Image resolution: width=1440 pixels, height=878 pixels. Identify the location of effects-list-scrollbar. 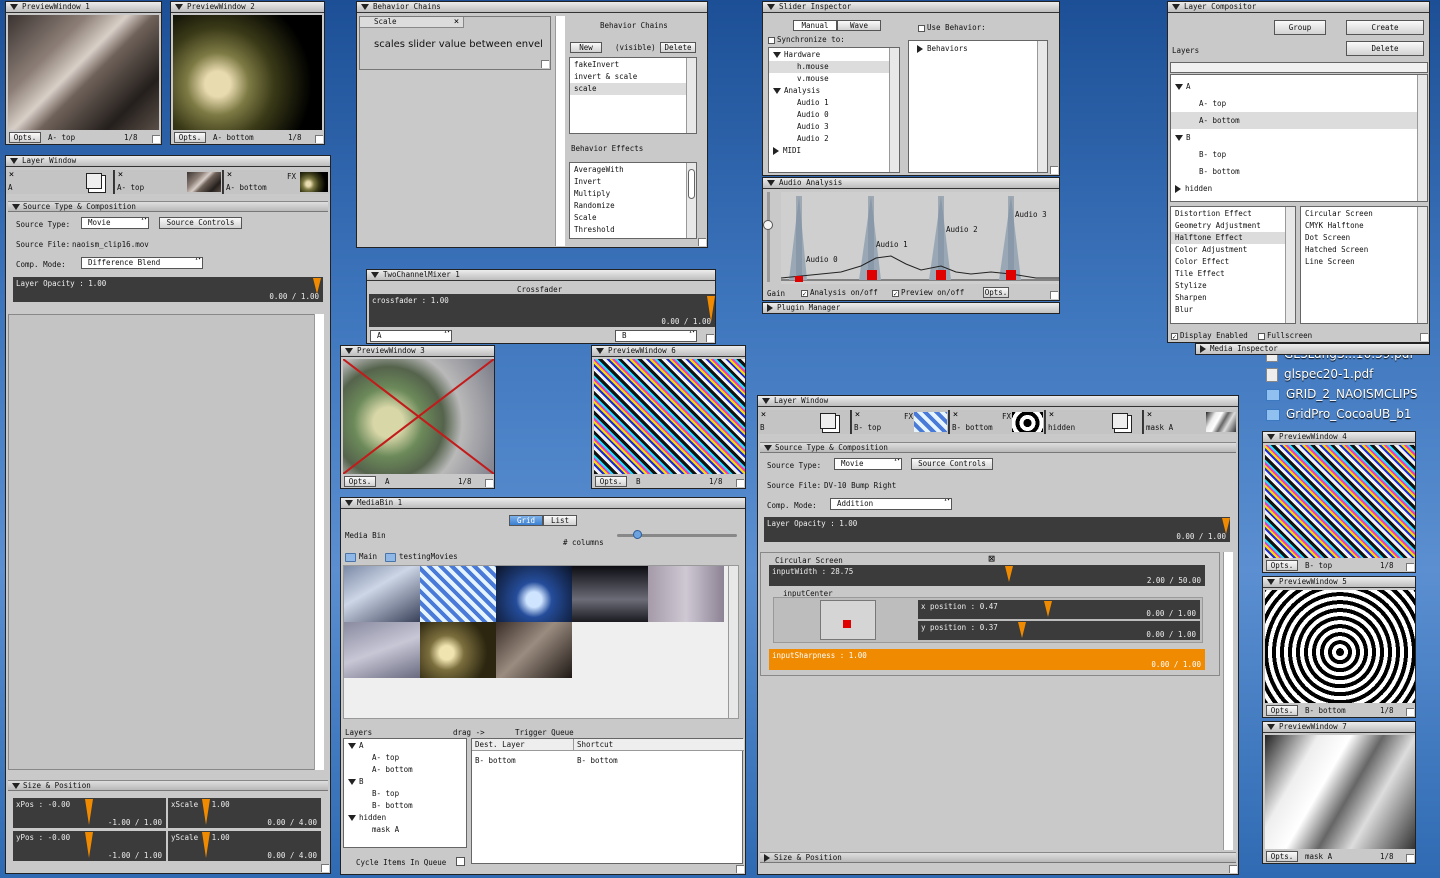
(691, 200).